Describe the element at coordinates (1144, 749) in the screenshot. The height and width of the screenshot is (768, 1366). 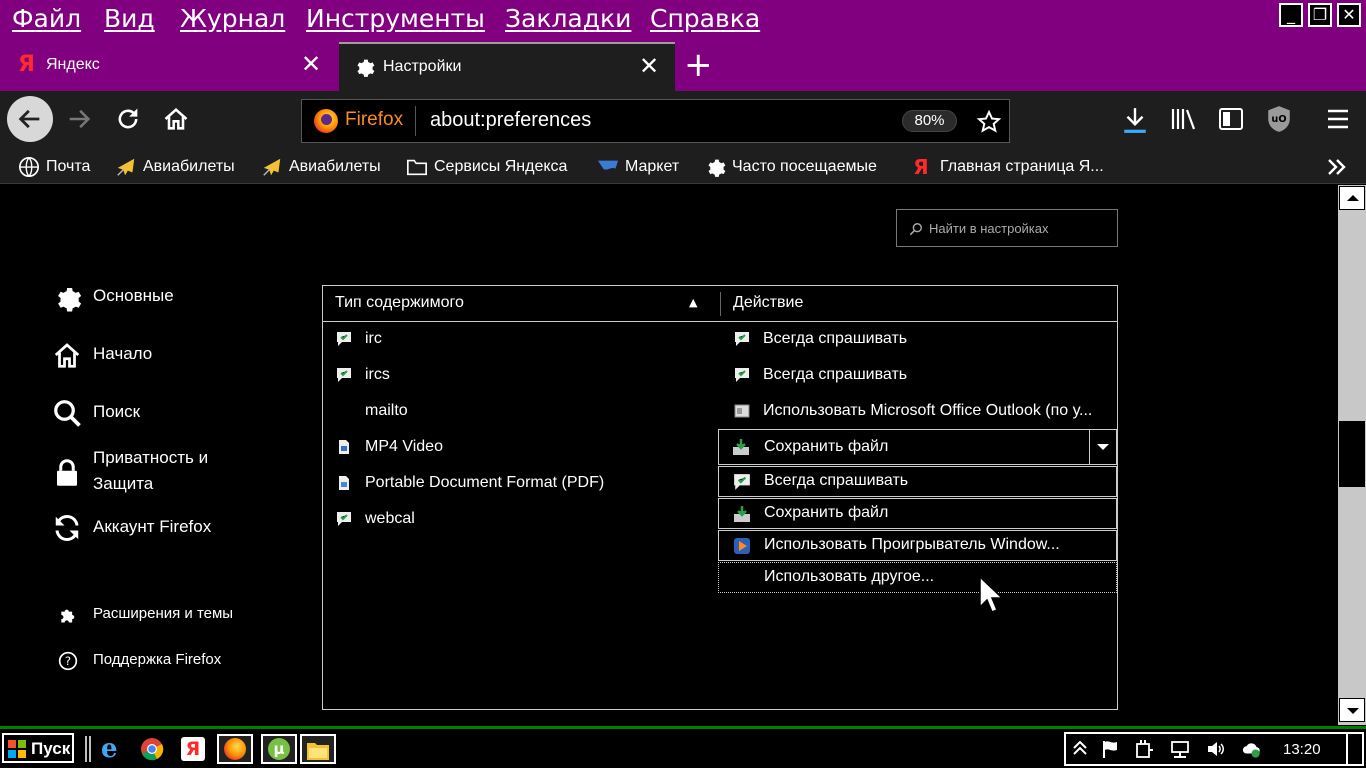
I see `power-plug-icon` at that location.